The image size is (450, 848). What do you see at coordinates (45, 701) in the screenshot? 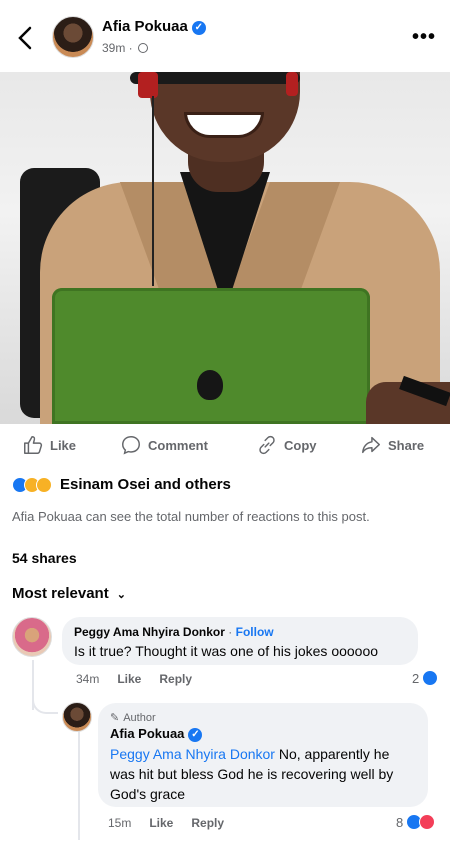
I see `thread-curve` at bounding box center [45, 701].